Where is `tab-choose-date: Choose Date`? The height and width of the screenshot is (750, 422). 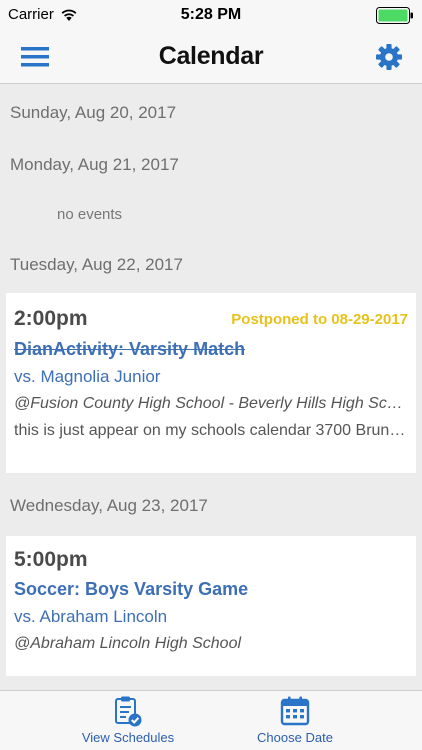 tab-choose-date: Choose Date is located at coordinates (295, 720).